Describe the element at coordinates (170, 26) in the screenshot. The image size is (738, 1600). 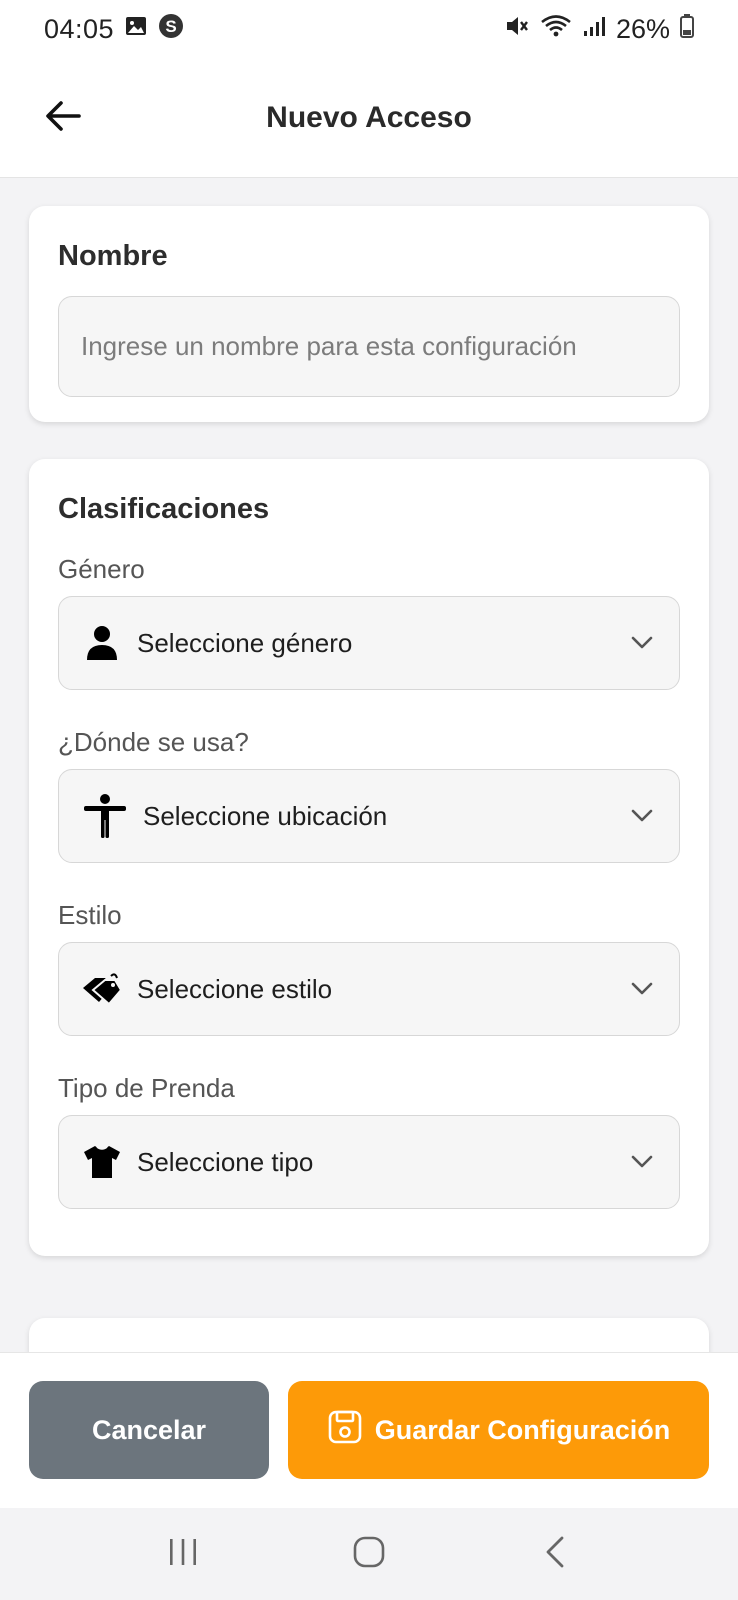
I see `svg-text: S` at that location.